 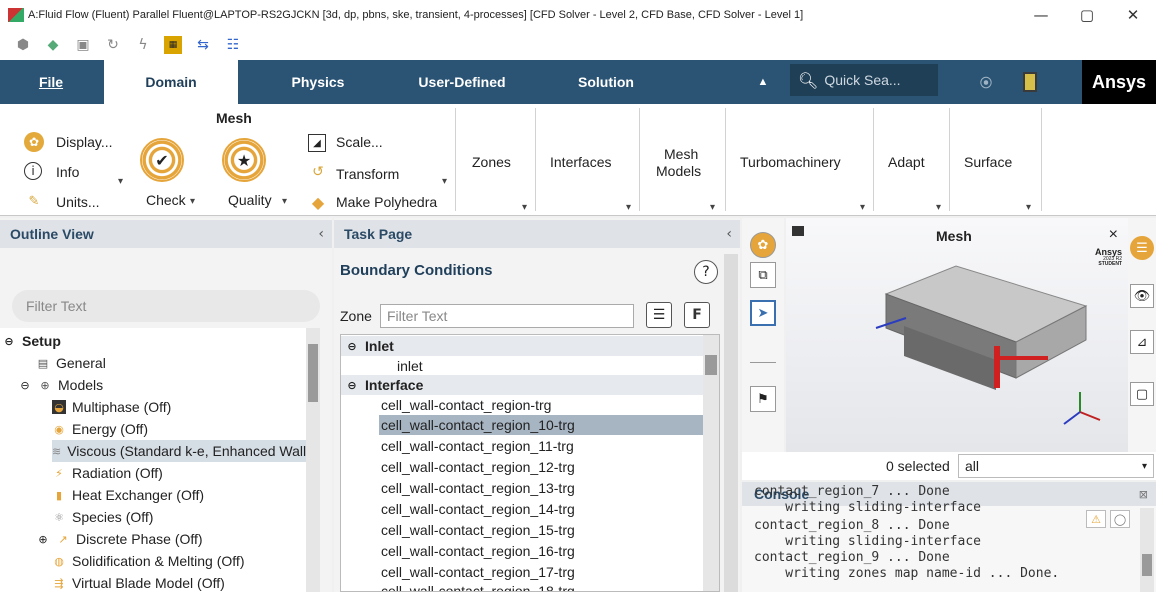 What do you see at coordinates (102, 517) in the screenshot?
I see `tree-item-species: ⚛︎ Species (Off)` at bounding box center [102, 517].